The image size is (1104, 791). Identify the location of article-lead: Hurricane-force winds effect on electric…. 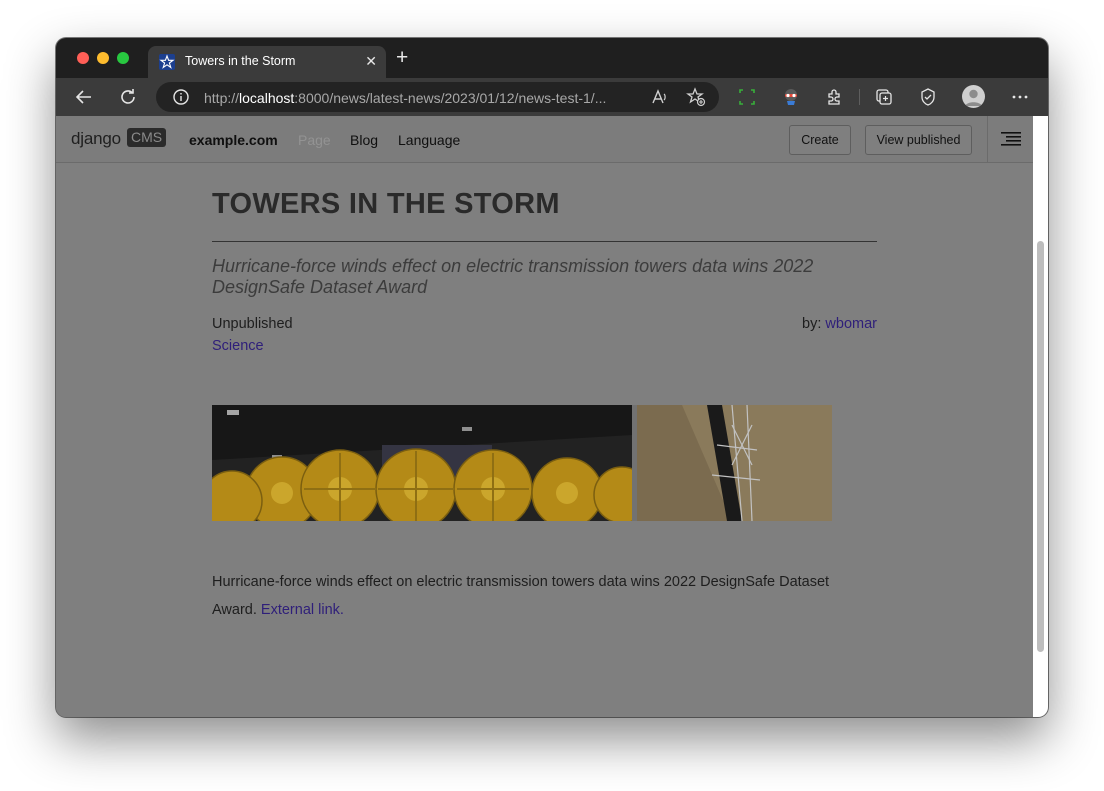
(513, 276).